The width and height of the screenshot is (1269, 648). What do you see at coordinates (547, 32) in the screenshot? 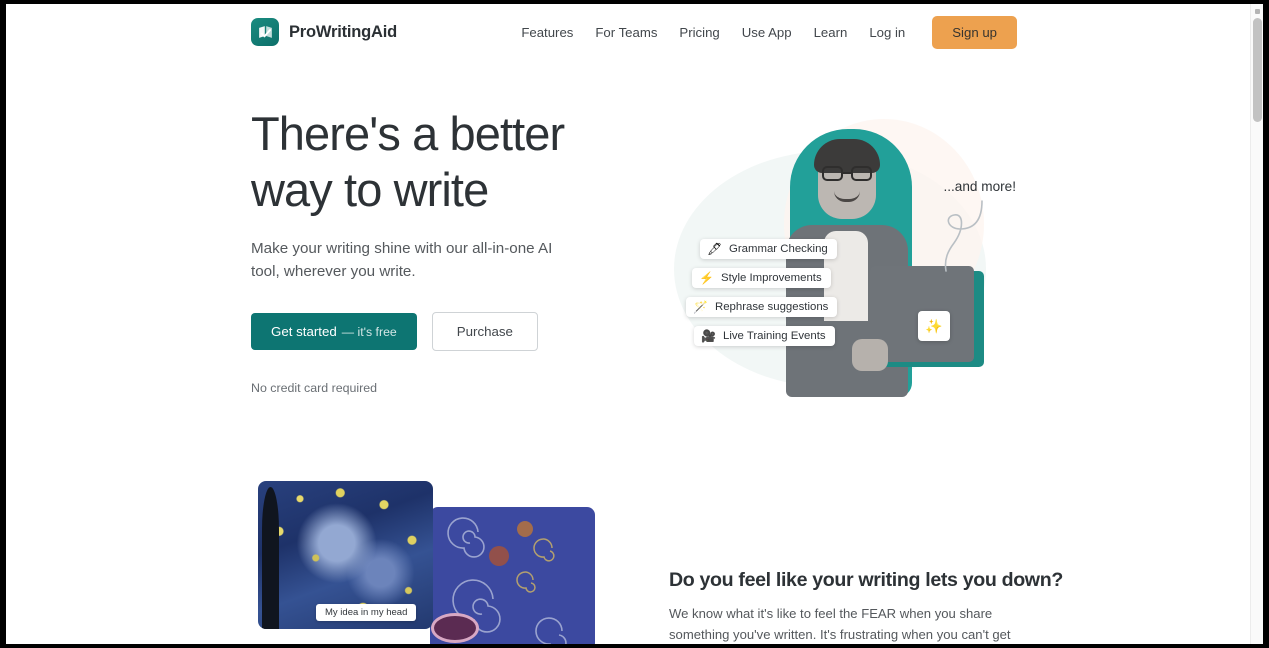
I see `nav-item-features: Features` at bounding box center [547, 32].